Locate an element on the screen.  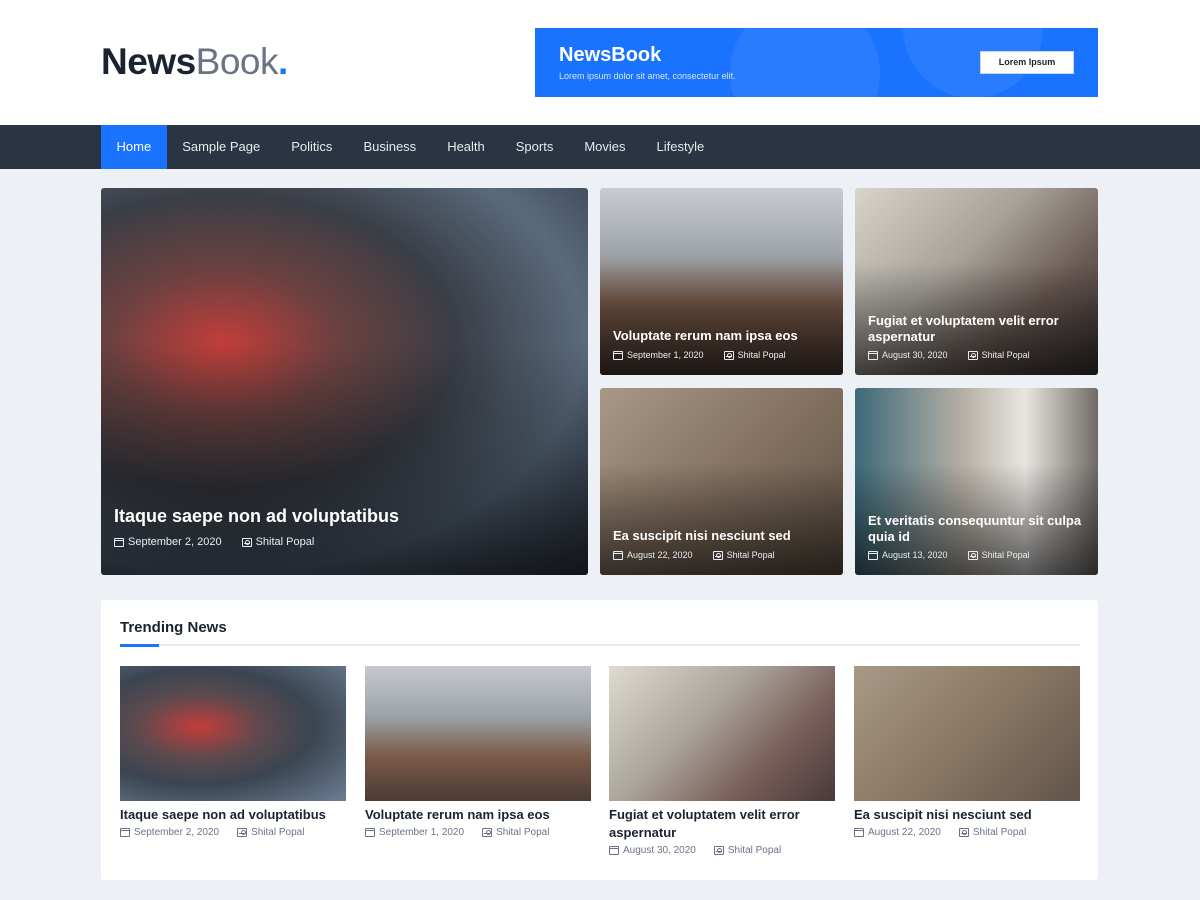
post-date: August 13, 2020 is located at coordinates (915, 555).